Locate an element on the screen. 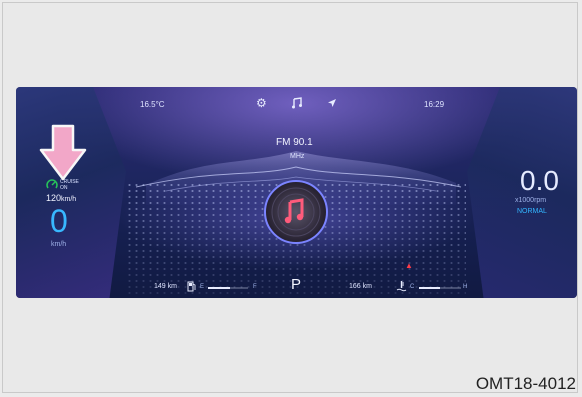 The image size is (582, 397). fuel-empty-label: E is located at coordinates (202, 287).